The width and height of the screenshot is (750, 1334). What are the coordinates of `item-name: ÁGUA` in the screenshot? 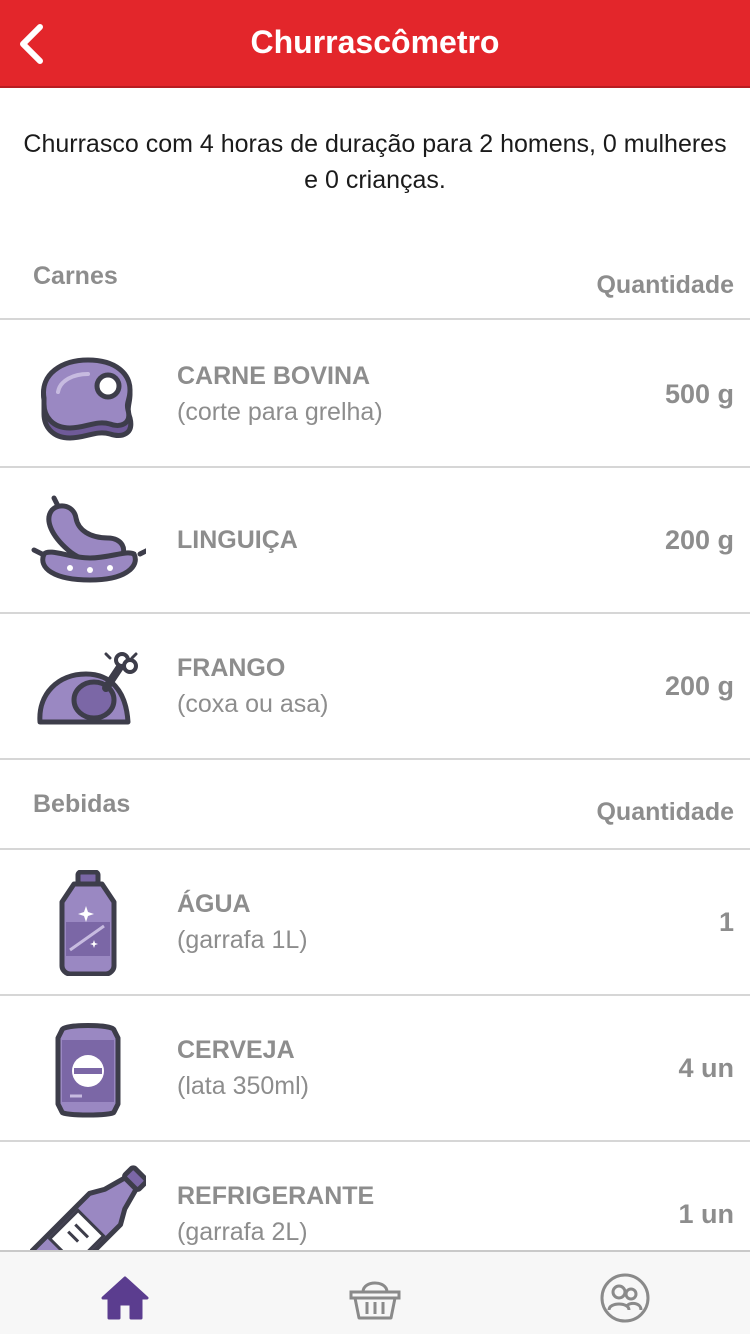 It's located at (214, 904).